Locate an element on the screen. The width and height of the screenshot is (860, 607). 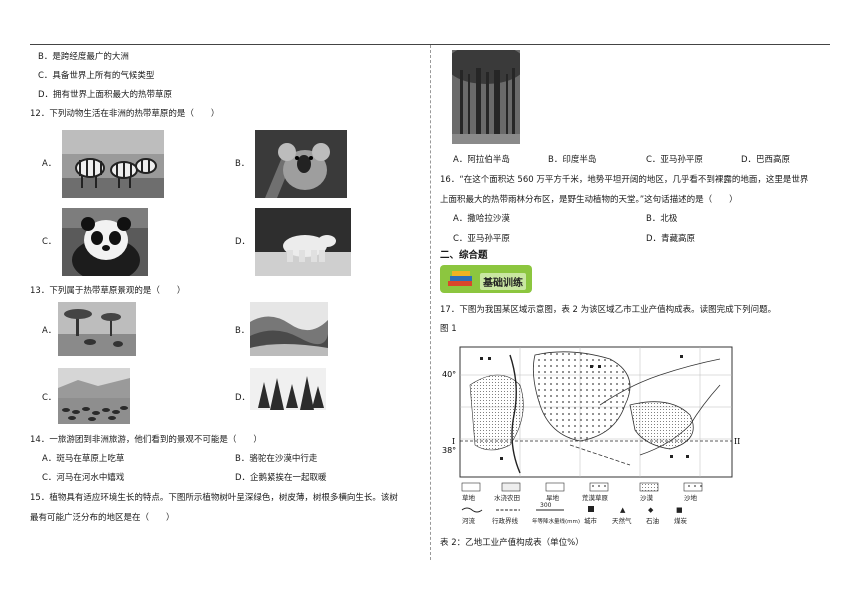
badge-label: 基础训练 is located at coordinates (503, 281).